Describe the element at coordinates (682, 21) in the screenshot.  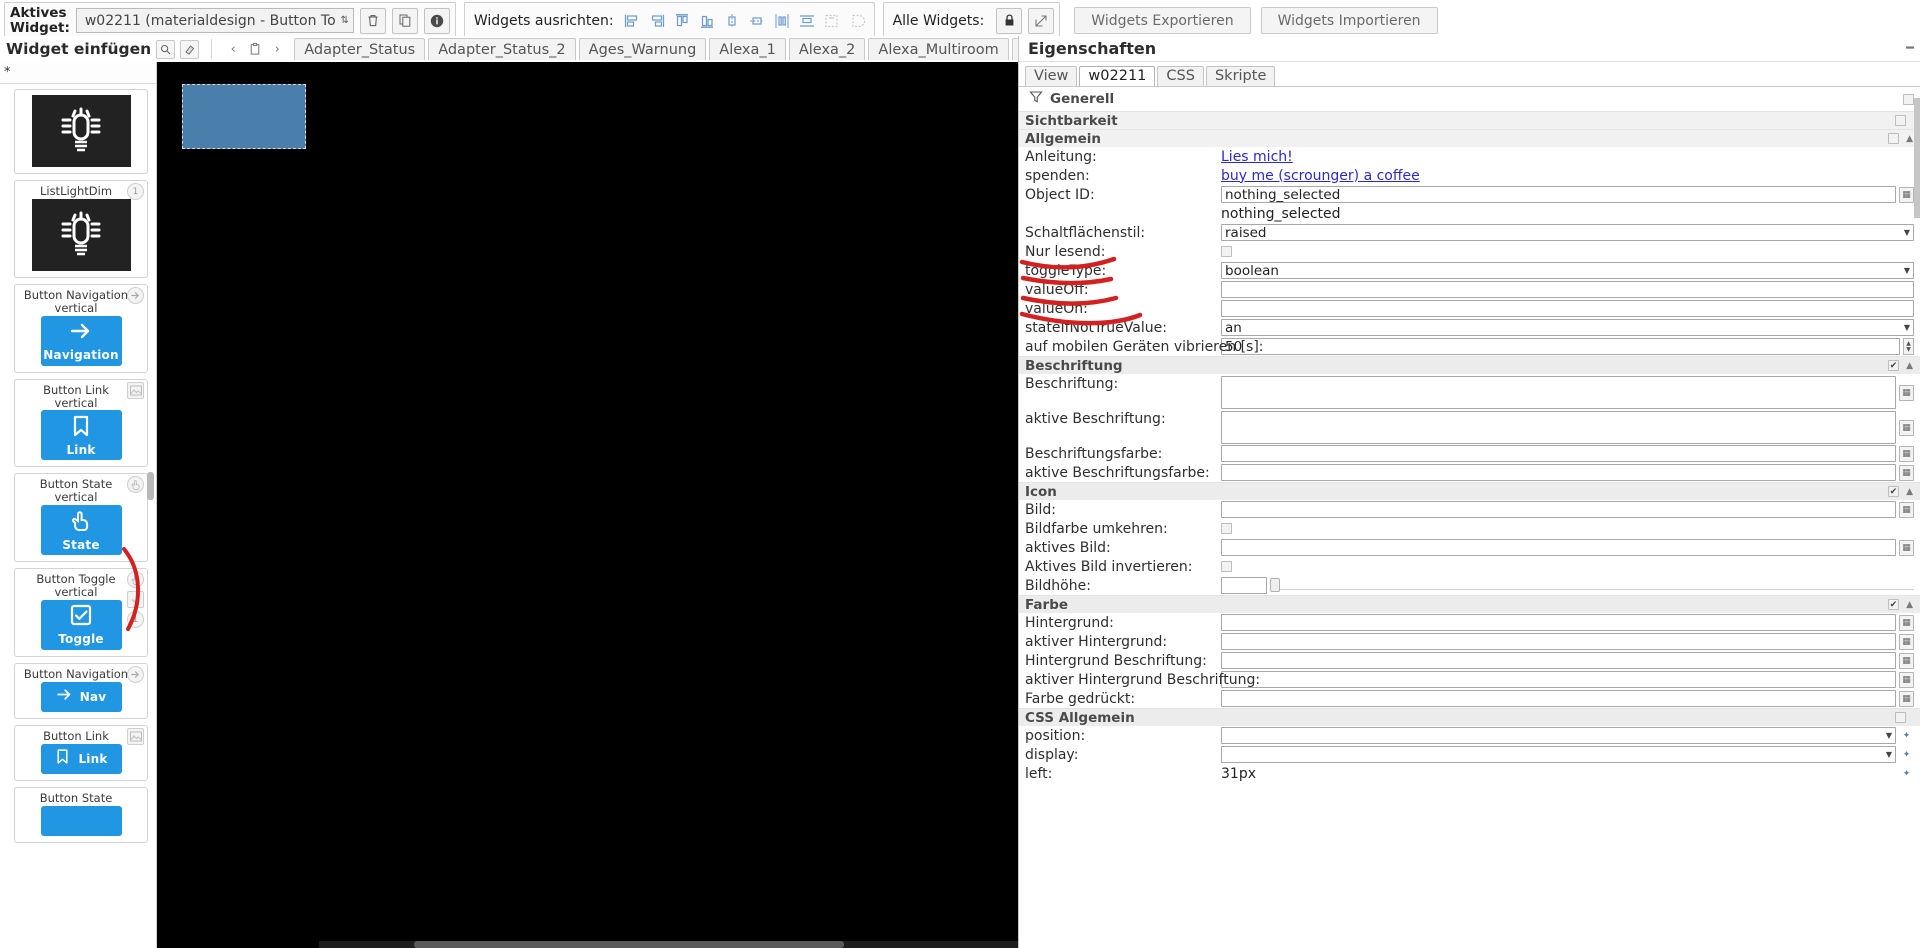
I see `align-top-icon` at that location.